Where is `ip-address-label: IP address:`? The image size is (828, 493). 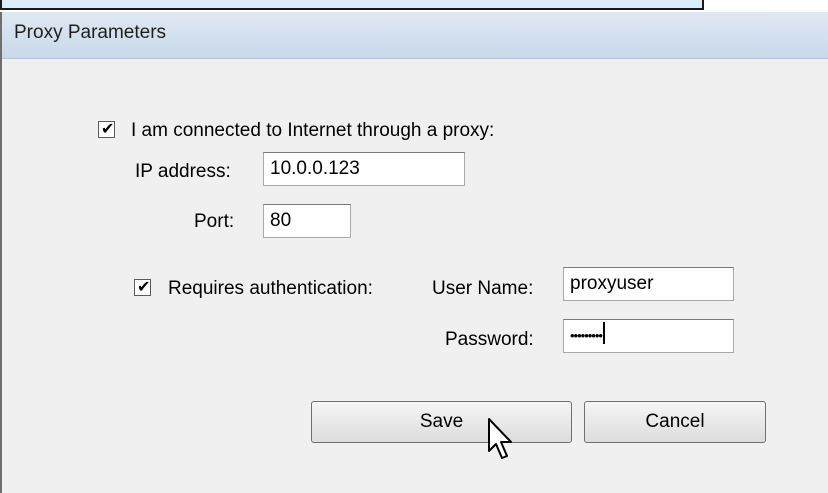 ip-address-label: IP address: is located at coordinates (183, 171).